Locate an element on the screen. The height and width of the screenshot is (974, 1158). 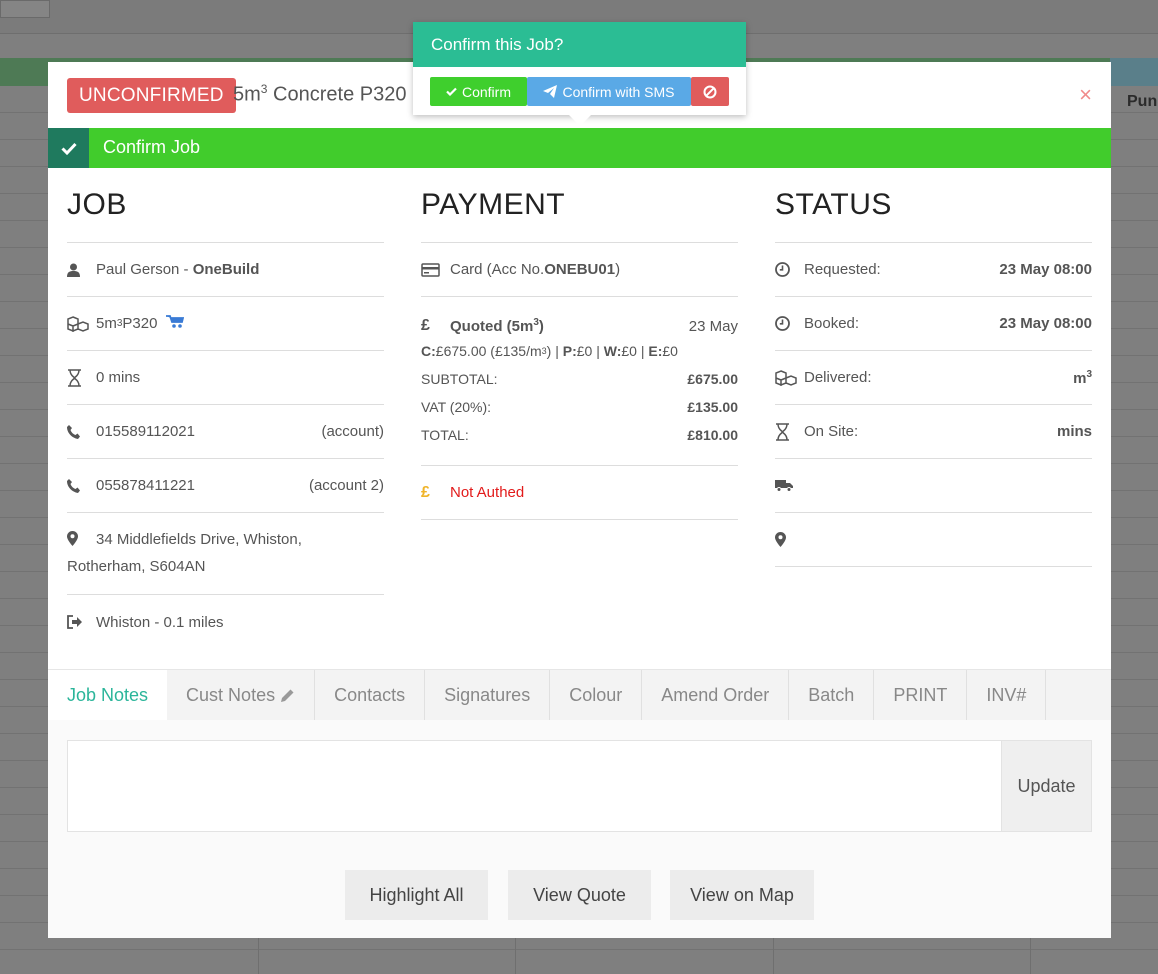
tab-batch: Batch is located at coordinates (832, 695).